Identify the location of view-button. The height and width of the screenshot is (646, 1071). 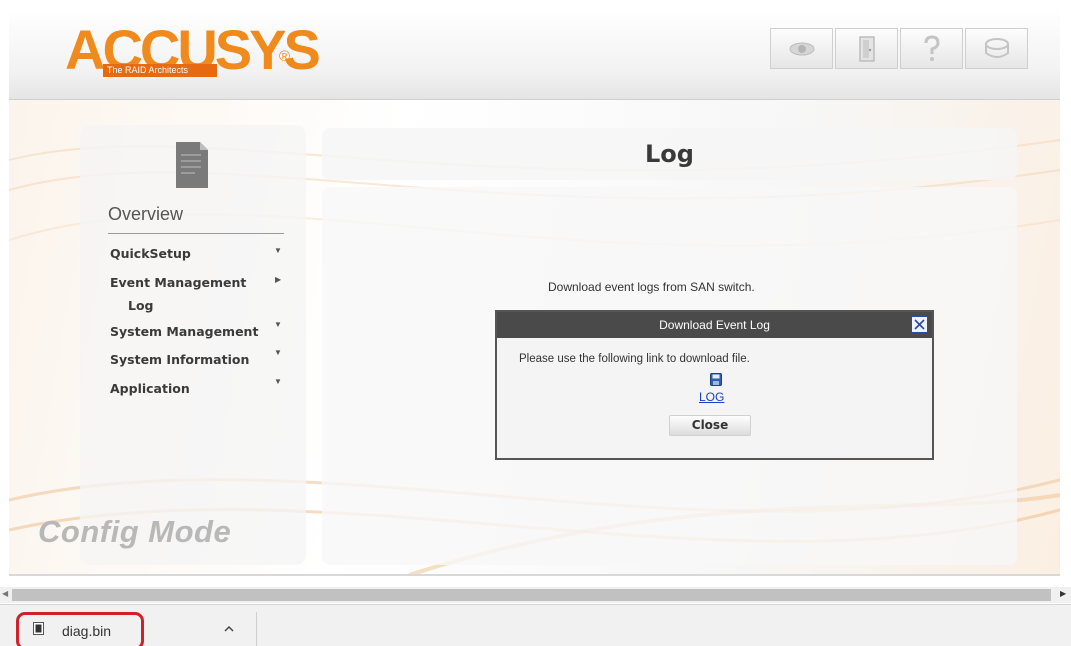
(801, 48).